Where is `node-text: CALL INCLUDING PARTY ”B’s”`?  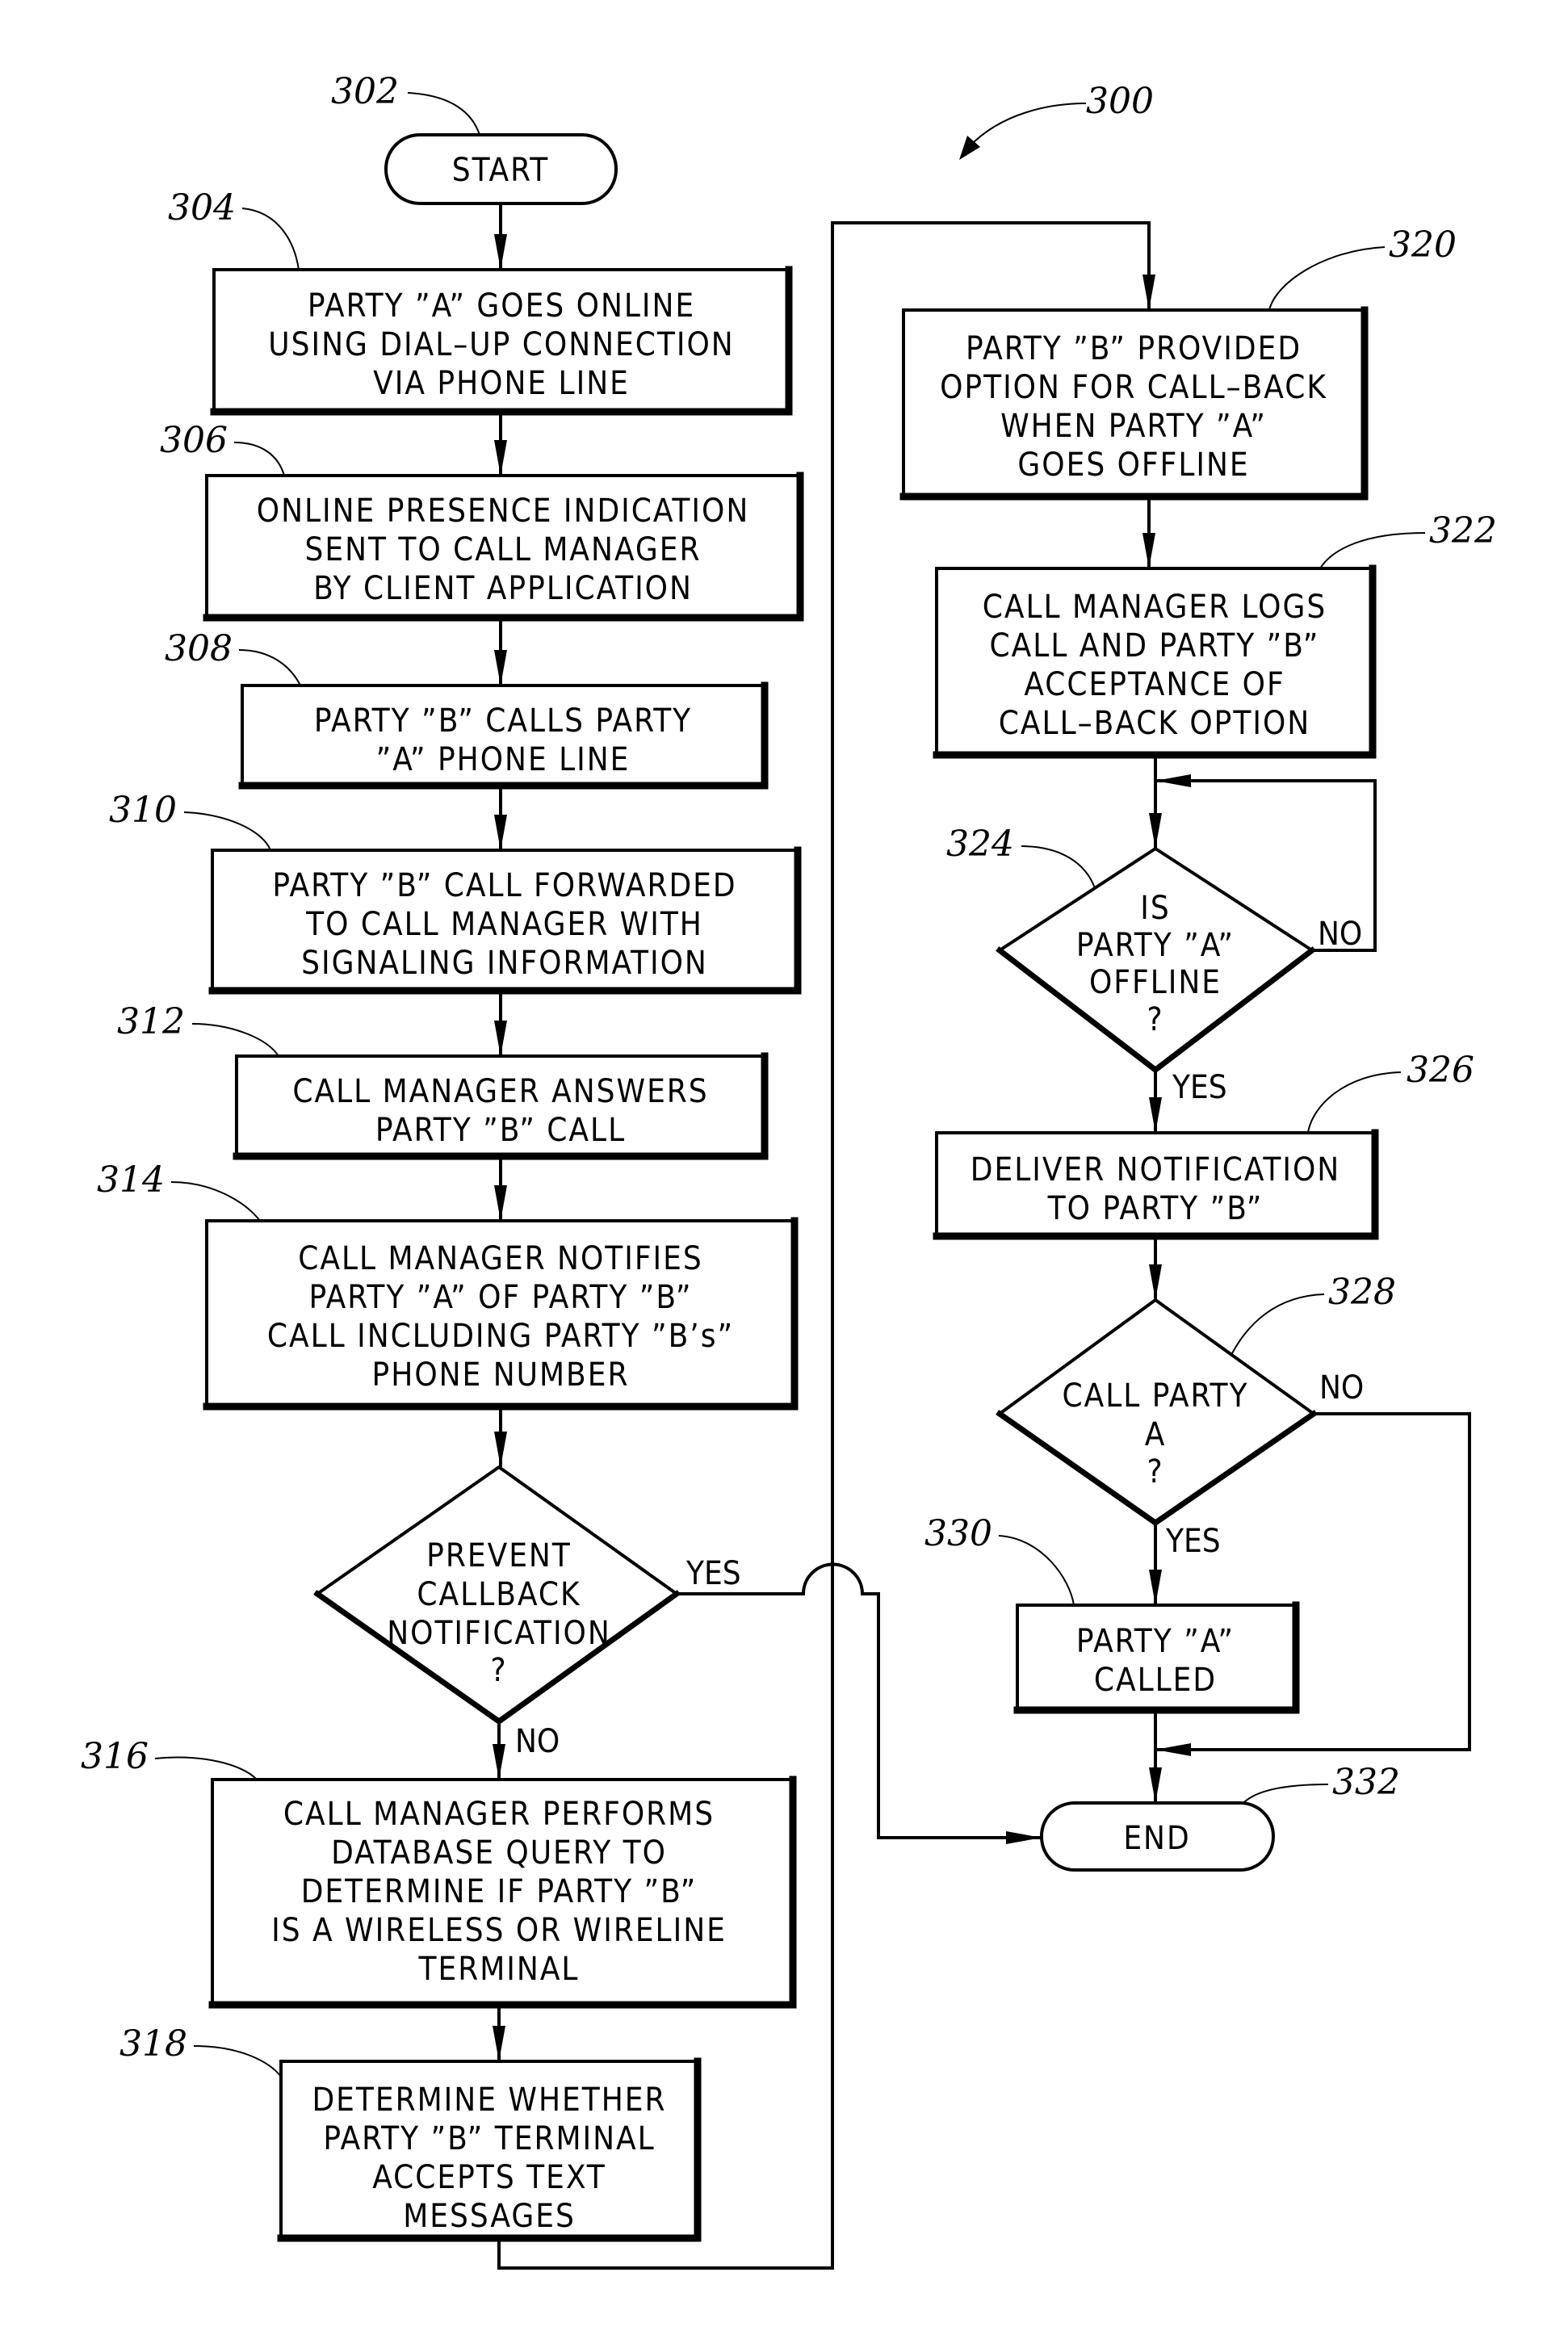
node-text: CALL INCLUDING PARTY ”B’s” is located at coordinates (500, 1337).